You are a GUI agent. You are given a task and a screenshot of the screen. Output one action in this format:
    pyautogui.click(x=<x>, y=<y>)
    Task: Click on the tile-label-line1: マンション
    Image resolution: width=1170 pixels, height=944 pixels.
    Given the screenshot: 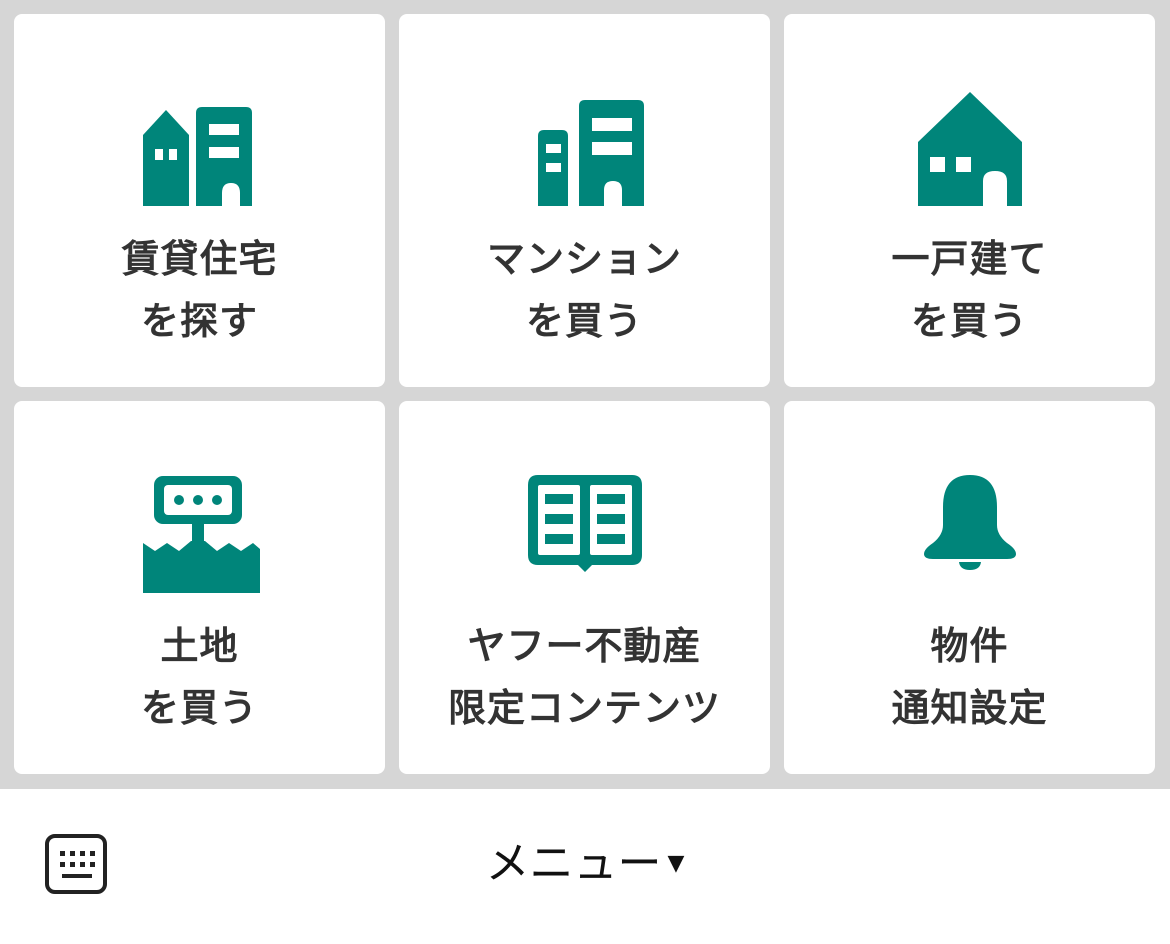 What is the action you would take?
    pyautogui.click(x=584, y=259)
    